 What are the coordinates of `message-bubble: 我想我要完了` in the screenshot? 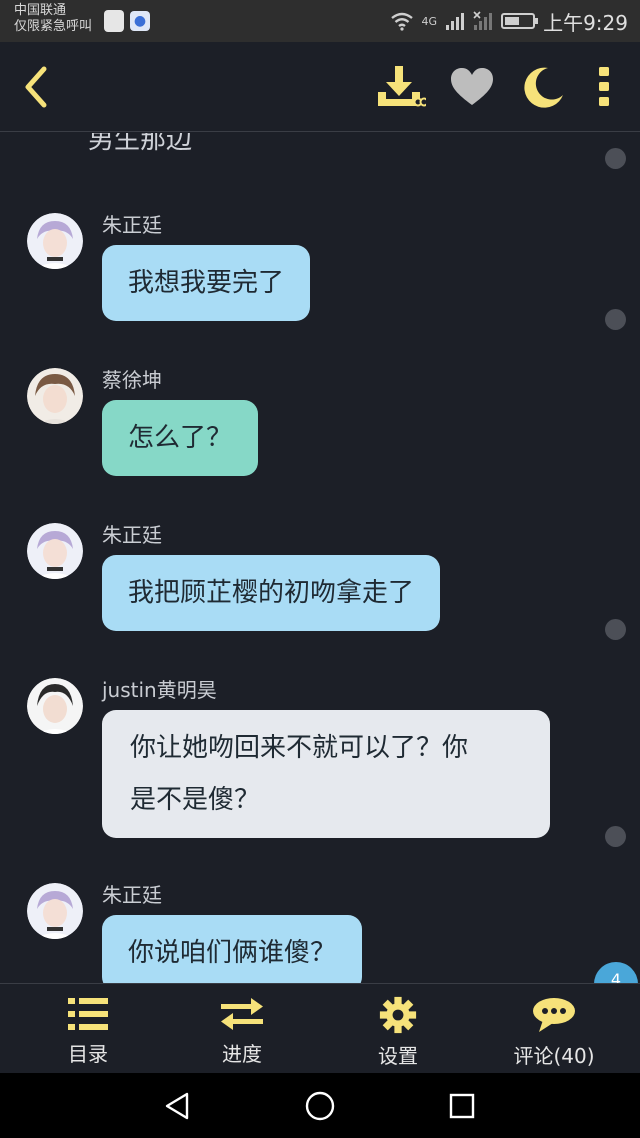 It's located at (206, 283).